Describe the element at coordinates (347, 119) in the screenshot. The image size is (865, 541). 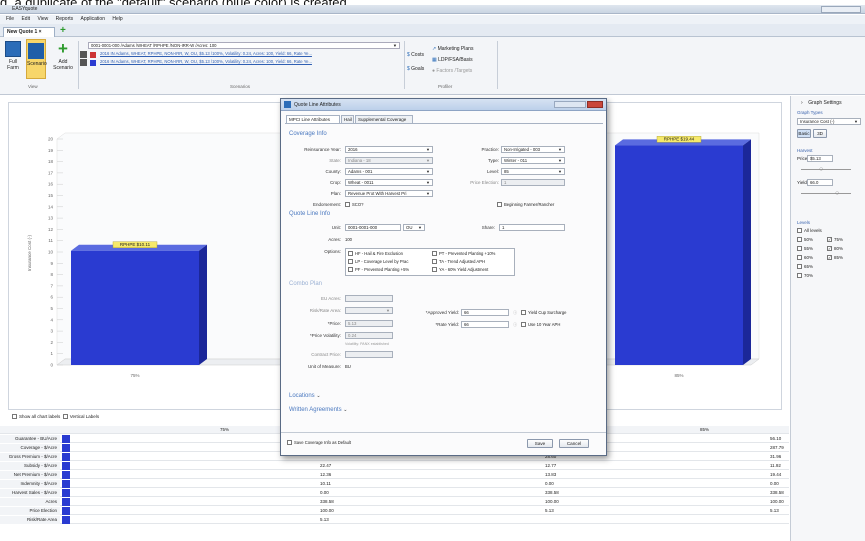
I see `tab-hail: Hail` at that location.